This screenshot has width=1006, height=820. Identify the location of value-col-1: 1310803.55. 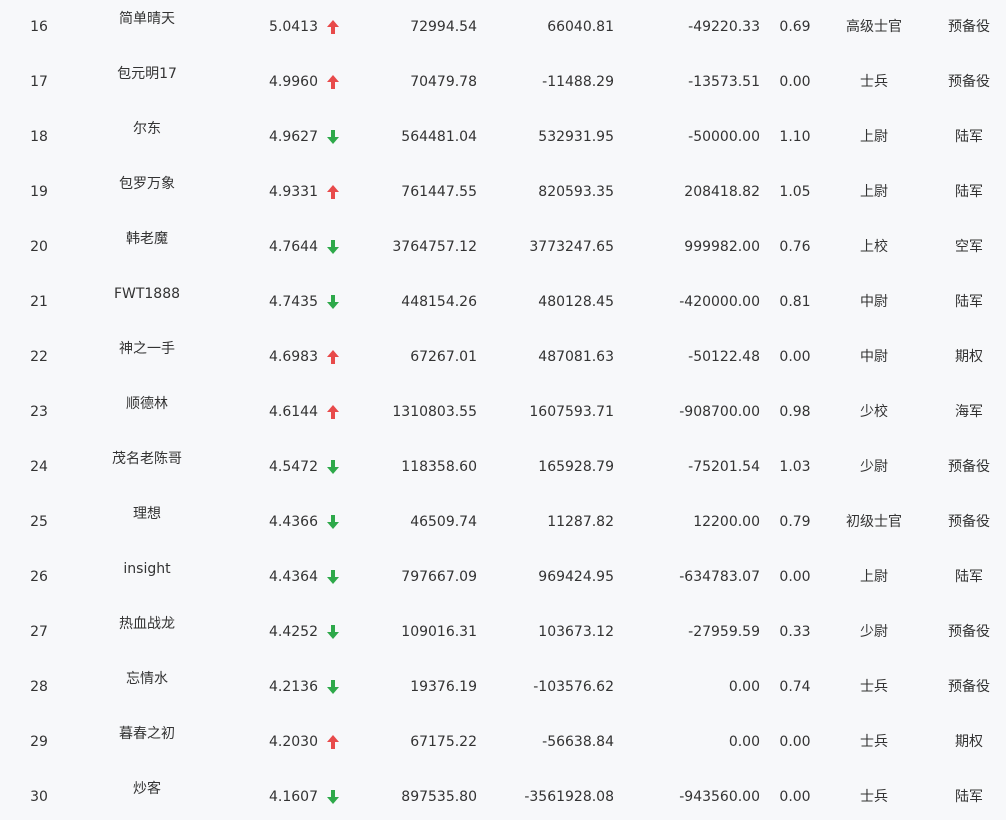
(434, 412).